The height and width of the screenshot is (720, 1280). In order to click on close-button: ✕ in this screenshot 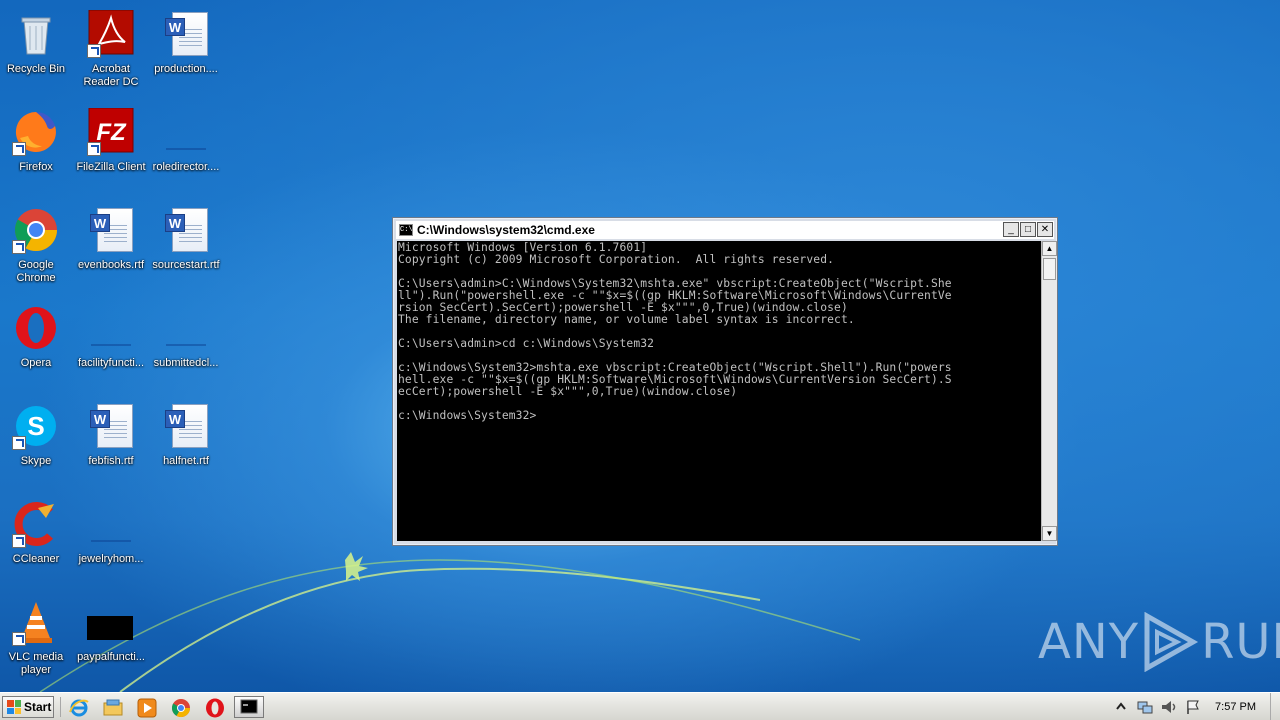, I will do `click(1045, 229)`.